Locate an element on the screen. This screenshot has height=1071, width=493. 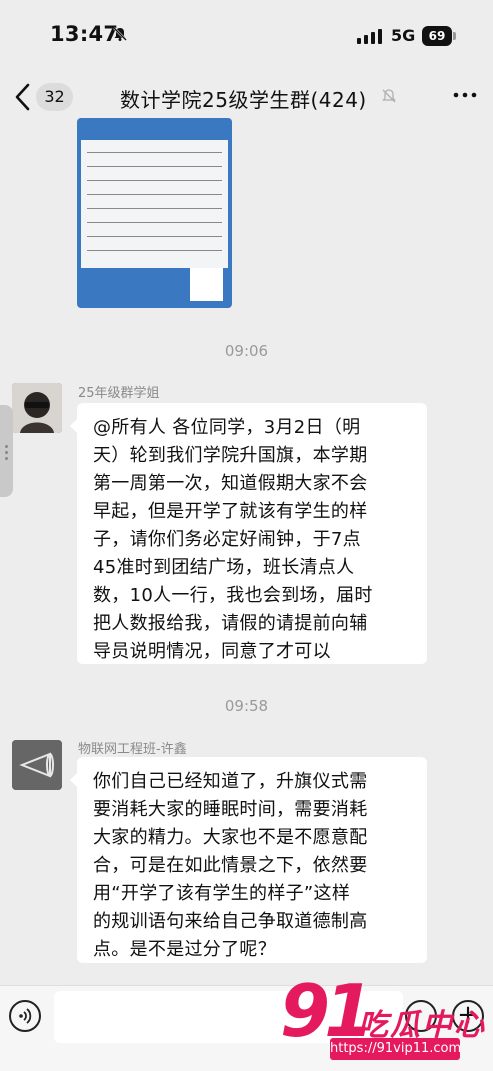
voice-input-button is located at coordinates (25, 1016).